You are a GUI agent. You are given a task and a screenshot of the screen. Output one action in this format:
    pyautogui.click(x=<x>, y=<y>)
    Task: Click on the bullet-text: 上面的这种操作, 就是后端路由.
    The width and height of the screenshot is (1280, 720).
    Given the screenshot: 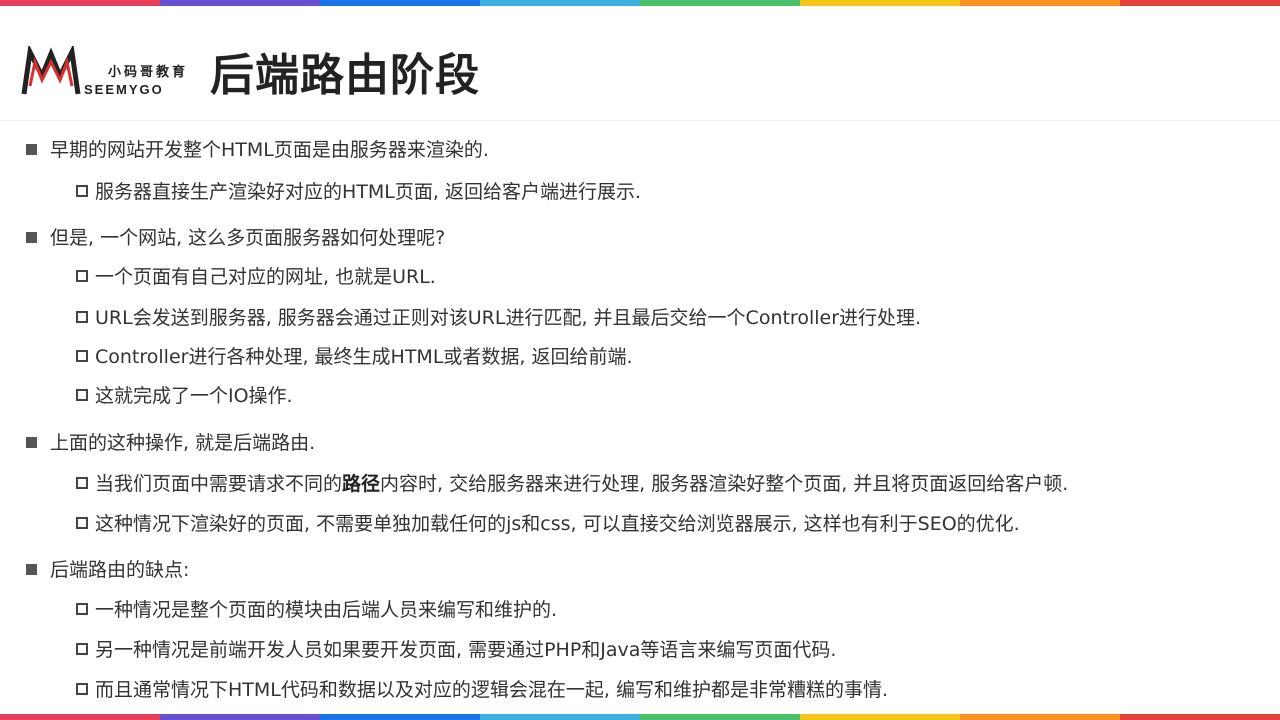 What is the action you would take?
    pyautogui.click(x=183, y=443)
    